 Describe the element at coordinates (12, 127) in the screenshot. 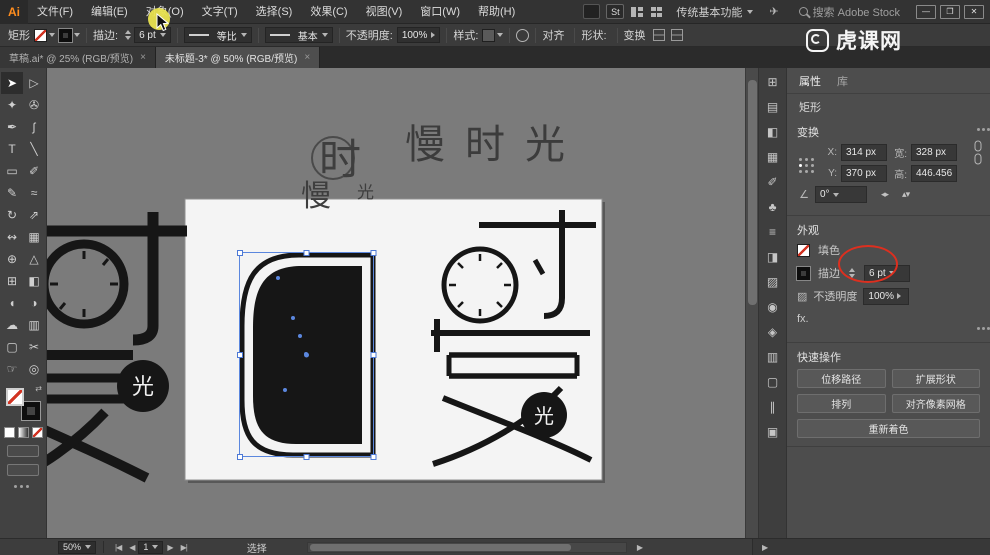

I see `pen-tool: ✒` at that location.